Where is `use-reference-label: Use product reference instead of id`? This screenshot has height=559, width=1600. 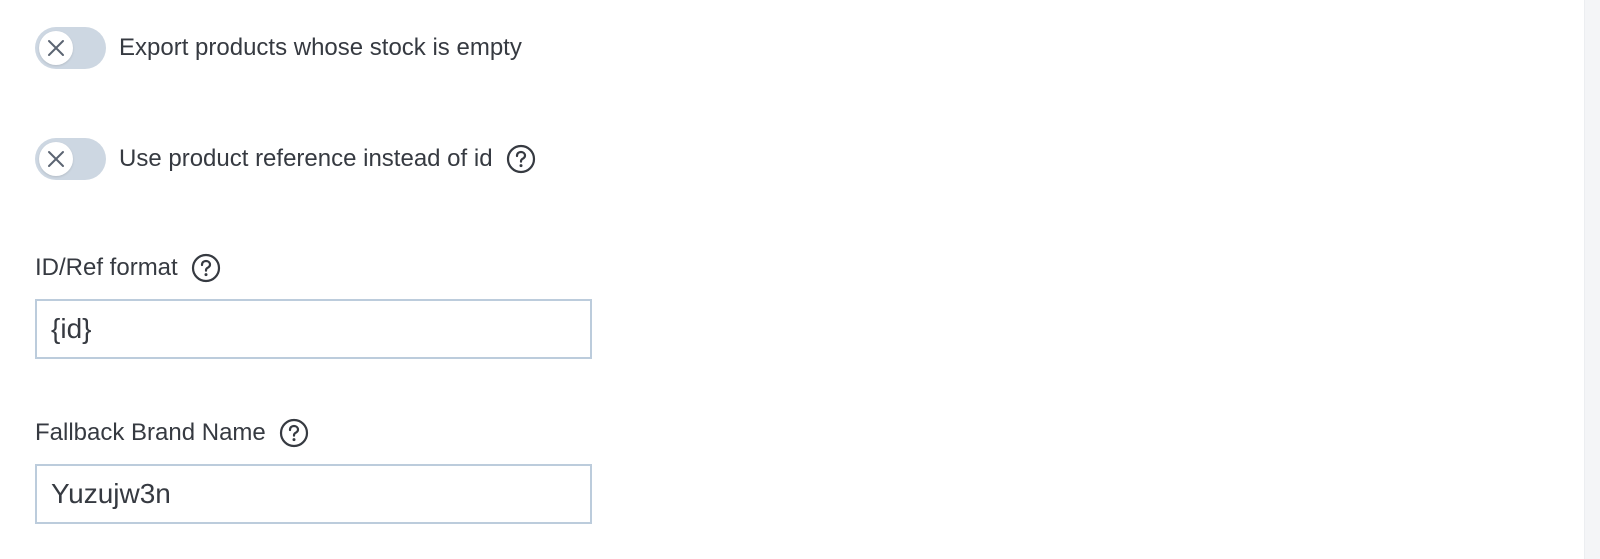
use-reference-label: Use product reference instead of id is located at coordinates (306, 158).